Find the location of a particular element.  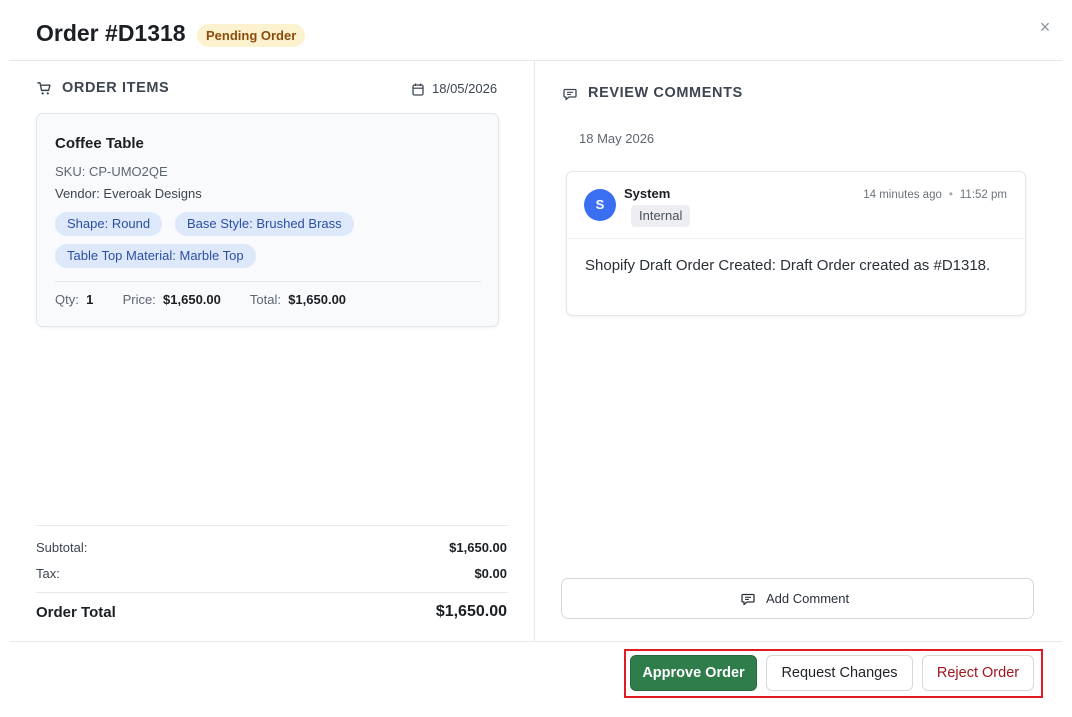

qty-label: Qty: is located at coordinates (67, 299).